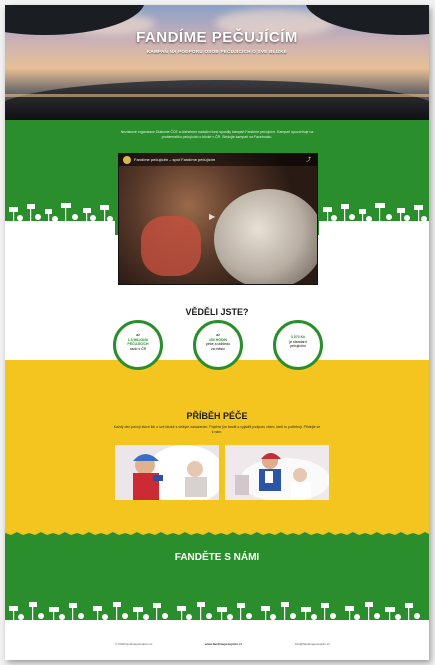 This screenshot has width=435, height=665. What do you see at coordinates (298, 345) in the screenshot?
I see `stat-circle-allowance: 3 870 Kč je standard pečujícího` at bounding box center [298, 345].